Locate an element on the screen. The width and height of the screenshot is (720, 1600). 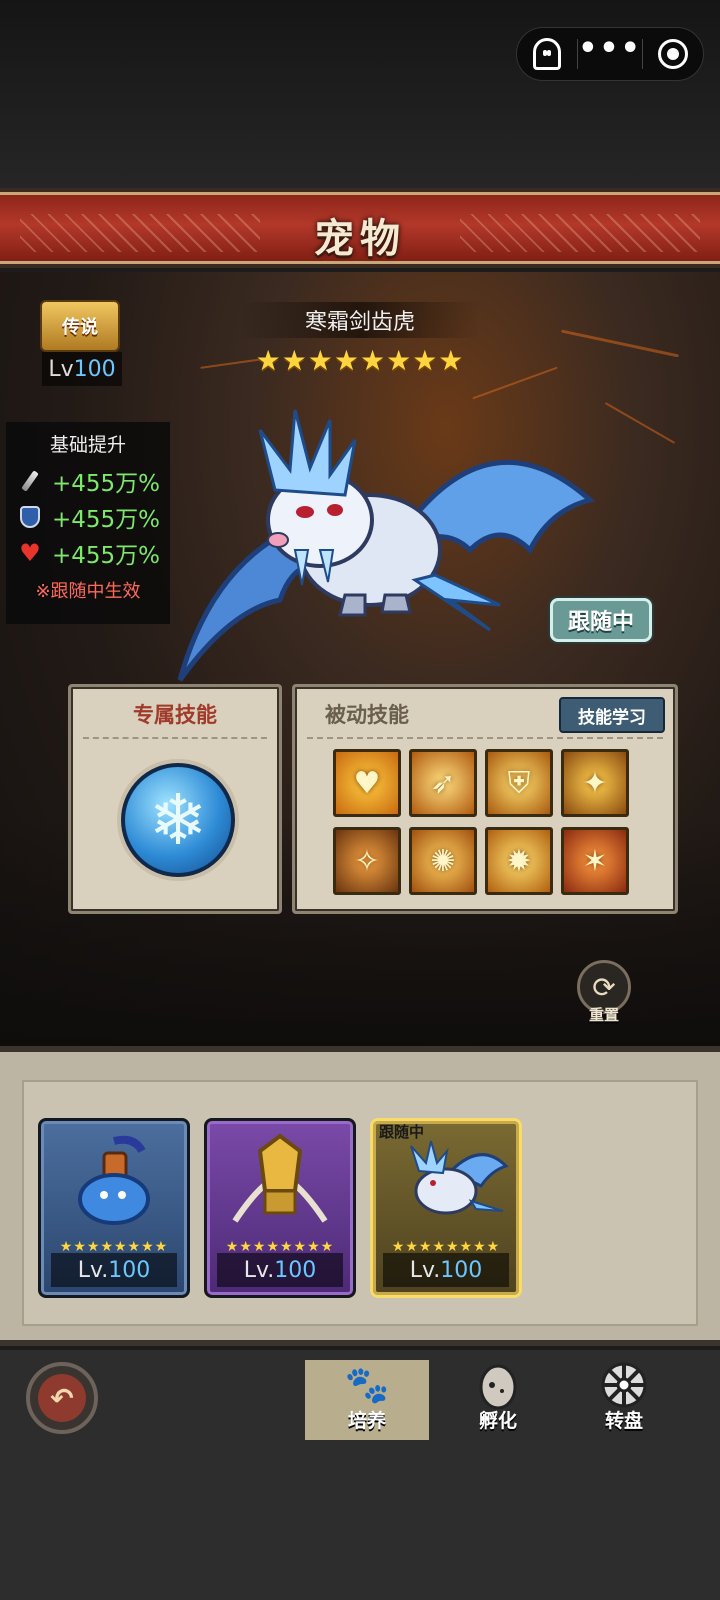
ghost-icon is located at coordinates (547, 54).